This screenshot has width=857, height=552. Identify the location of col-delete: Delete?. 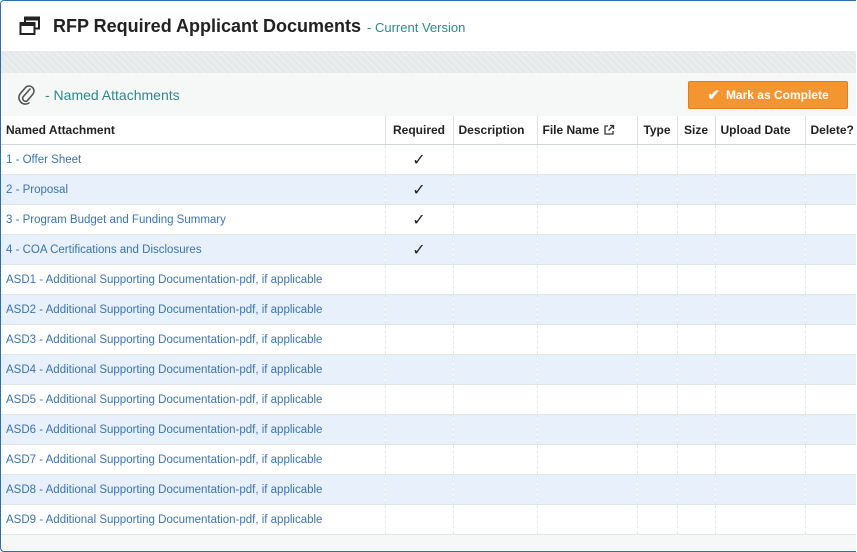
(830, 130).